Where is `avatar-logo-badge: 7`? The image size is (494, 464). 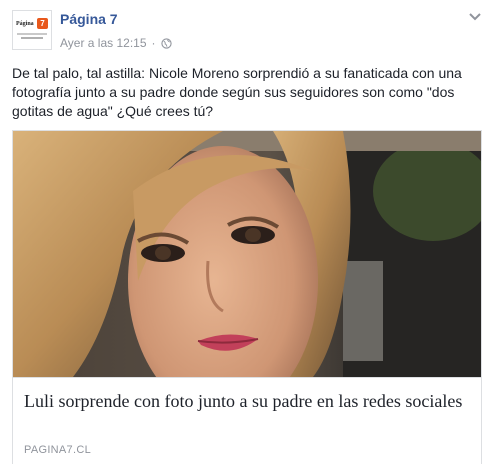
avatar-logo-badge: 7 is located at coordinates (42, 23).